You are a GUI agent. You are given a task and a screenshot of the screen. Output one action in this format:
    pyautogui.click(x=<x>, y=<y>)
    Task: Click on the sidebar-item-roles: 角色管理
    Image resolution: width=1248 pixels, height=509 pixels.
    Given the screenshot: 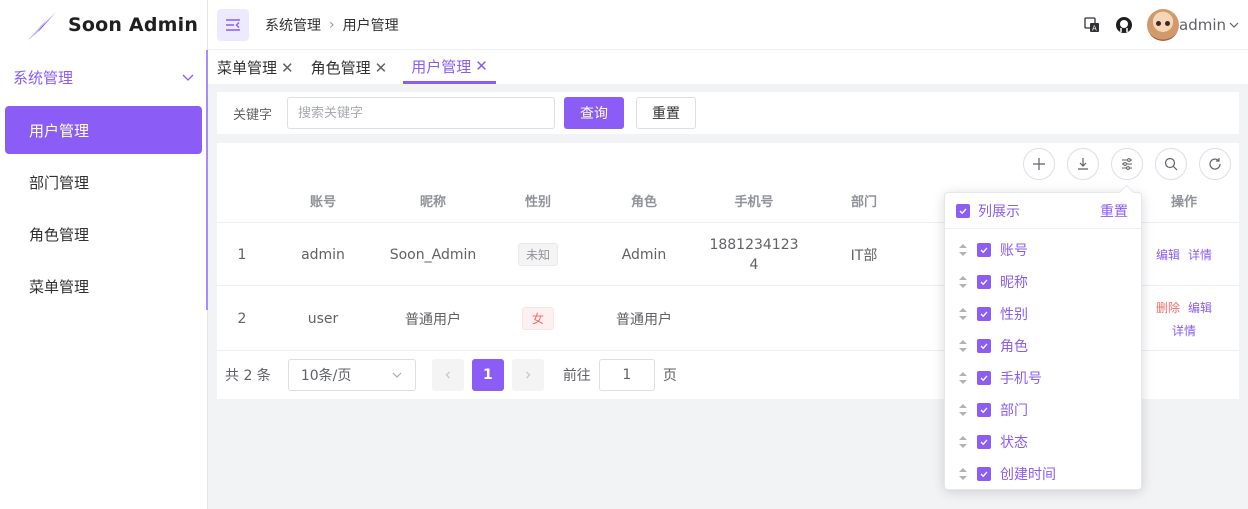 What is the action you would take?
    pyautogui.click(x=103, y=234)
    